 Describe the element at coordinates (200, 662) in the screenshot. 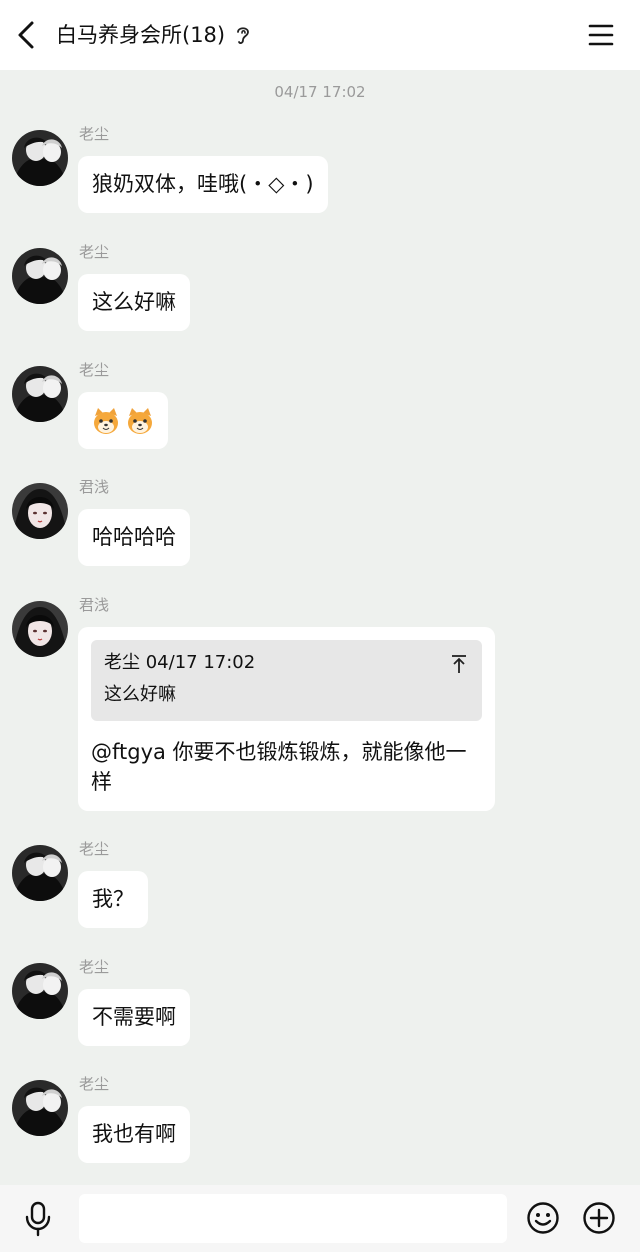

I see `quote-time: 04/17 17:02` at that location.